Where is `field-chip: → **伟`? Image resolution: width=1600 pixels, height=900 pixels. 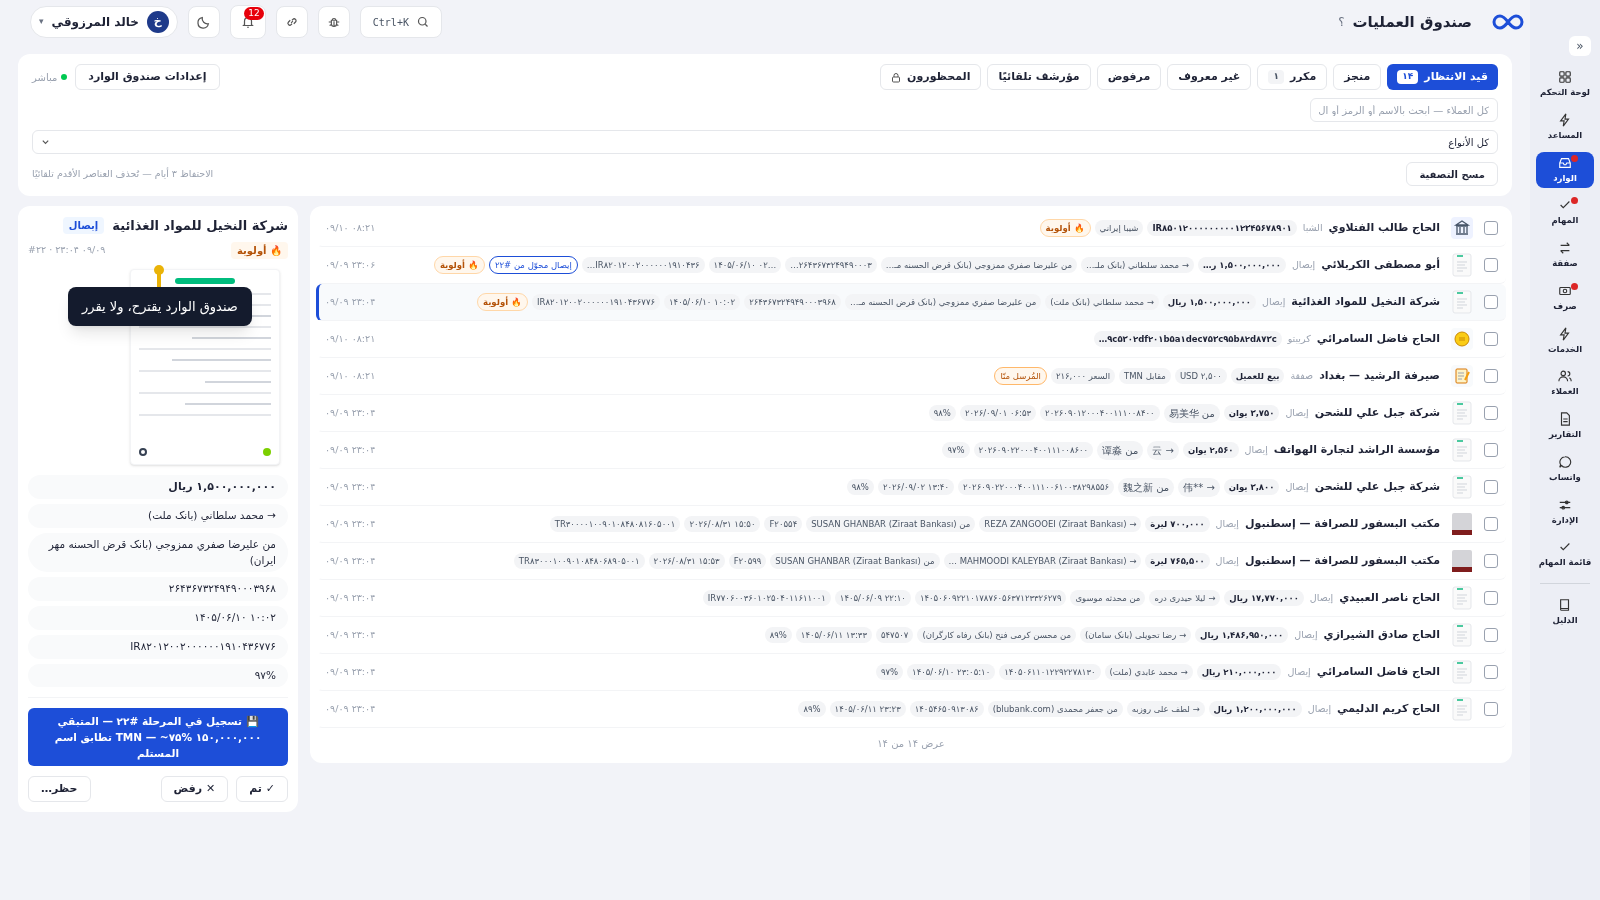
field-chip: → **伟 is located at coordinates (1199, 487).